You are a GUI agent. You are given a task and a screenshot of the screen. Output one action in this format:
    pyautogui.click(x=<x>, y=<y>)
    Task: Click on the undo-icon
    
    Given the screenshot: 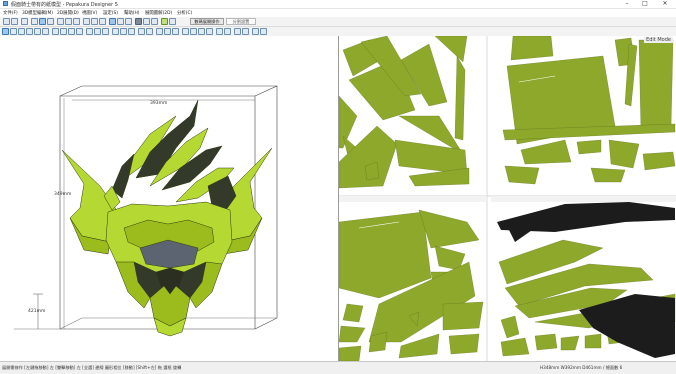 What is the action you would take?
    pyautogui.click(x=34, y=21)
    